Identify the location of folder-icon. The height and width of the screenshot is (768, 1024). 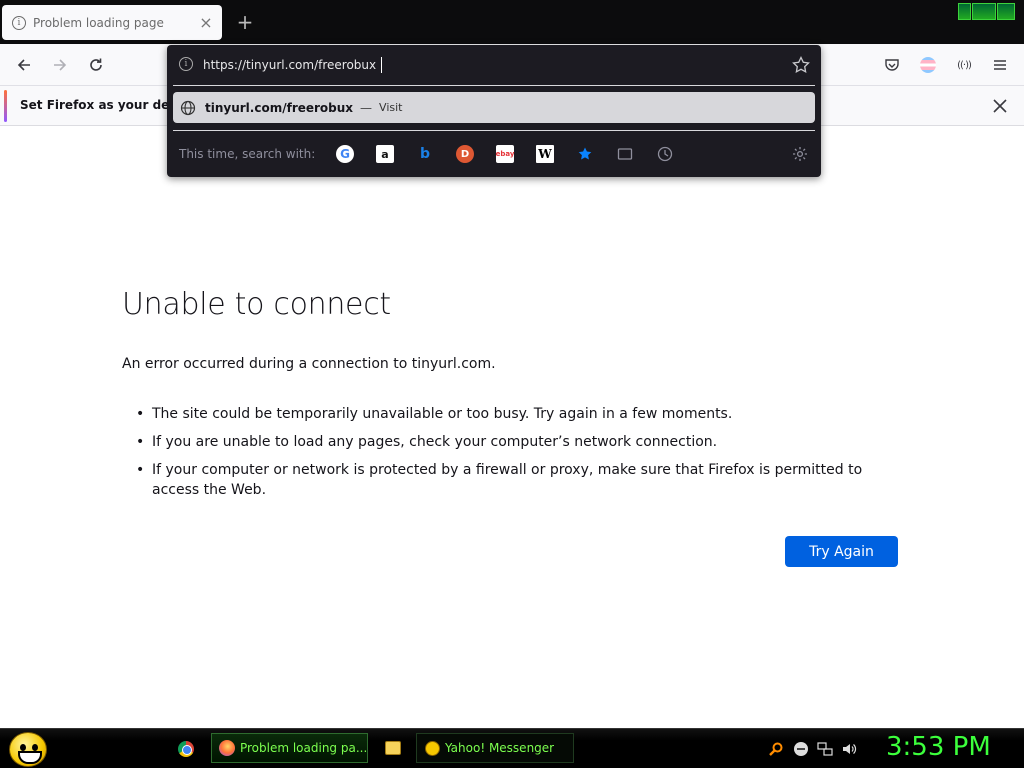
(393, 748).